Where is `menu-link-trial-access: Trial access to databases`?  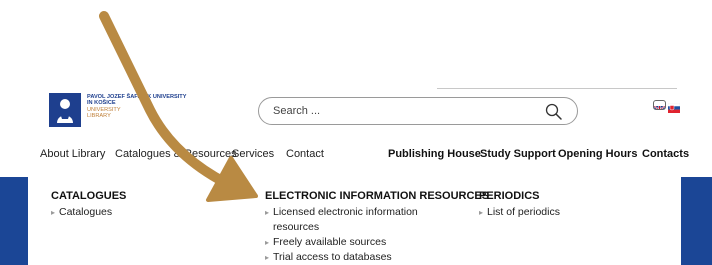
menu-link-trial-access: Trial access to databases is located at coordinates (377, 257).